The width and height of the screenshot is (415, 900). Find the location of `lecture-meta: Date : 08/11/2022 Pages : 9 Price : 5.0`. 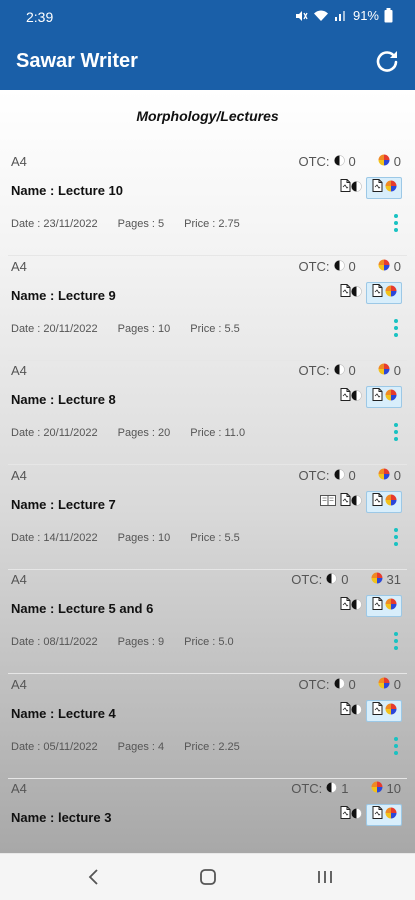

lecture-meta: Date : 08/11/2022 Pages : 9 Price : 5.0 is located at coordinates (122, 642).